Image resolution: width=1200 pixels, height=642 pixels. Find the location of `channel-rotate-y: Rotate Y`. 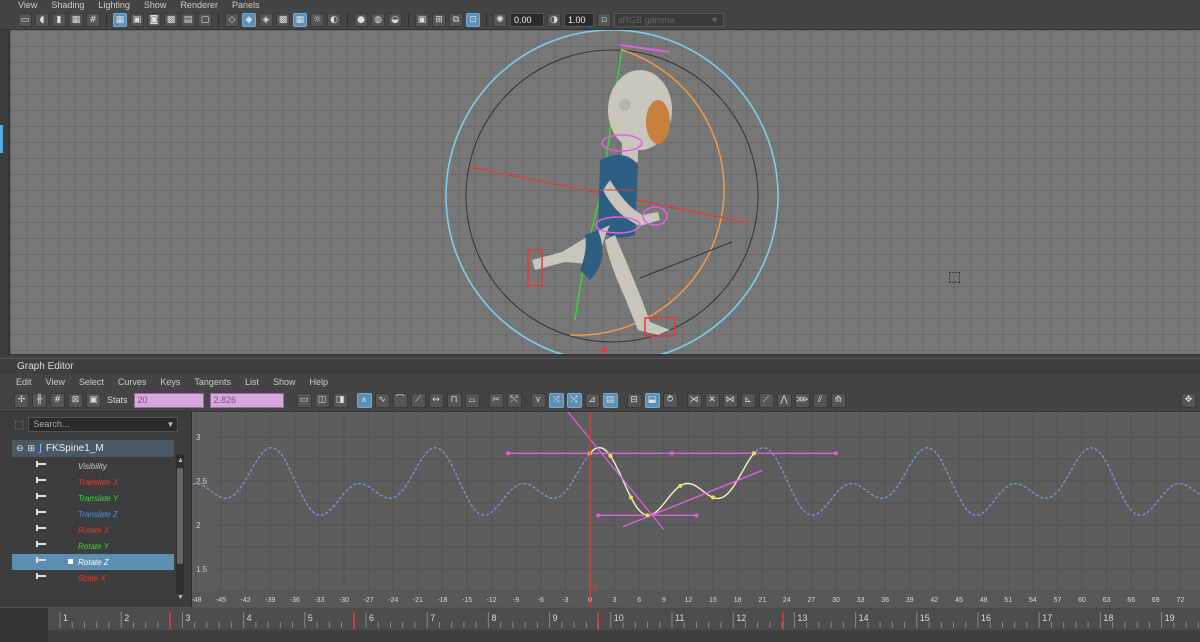

channel-rotate-y: Rotate Y is located at coordinates (93, 546).